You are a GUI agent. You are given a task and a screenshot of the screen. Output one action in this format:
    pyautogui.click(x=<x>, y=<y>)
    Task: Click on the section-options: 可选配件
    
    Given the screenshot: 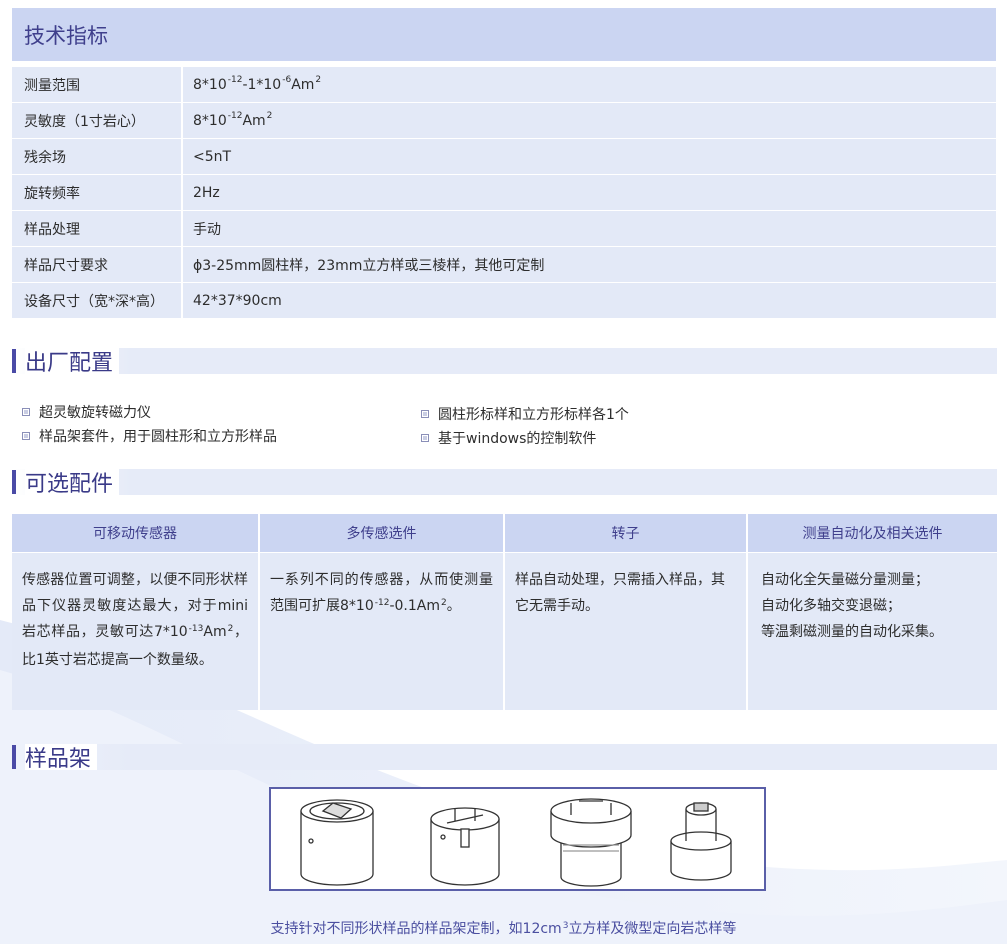 What is the action you would take?
    pyautogui.click(x=504, y=483)
    